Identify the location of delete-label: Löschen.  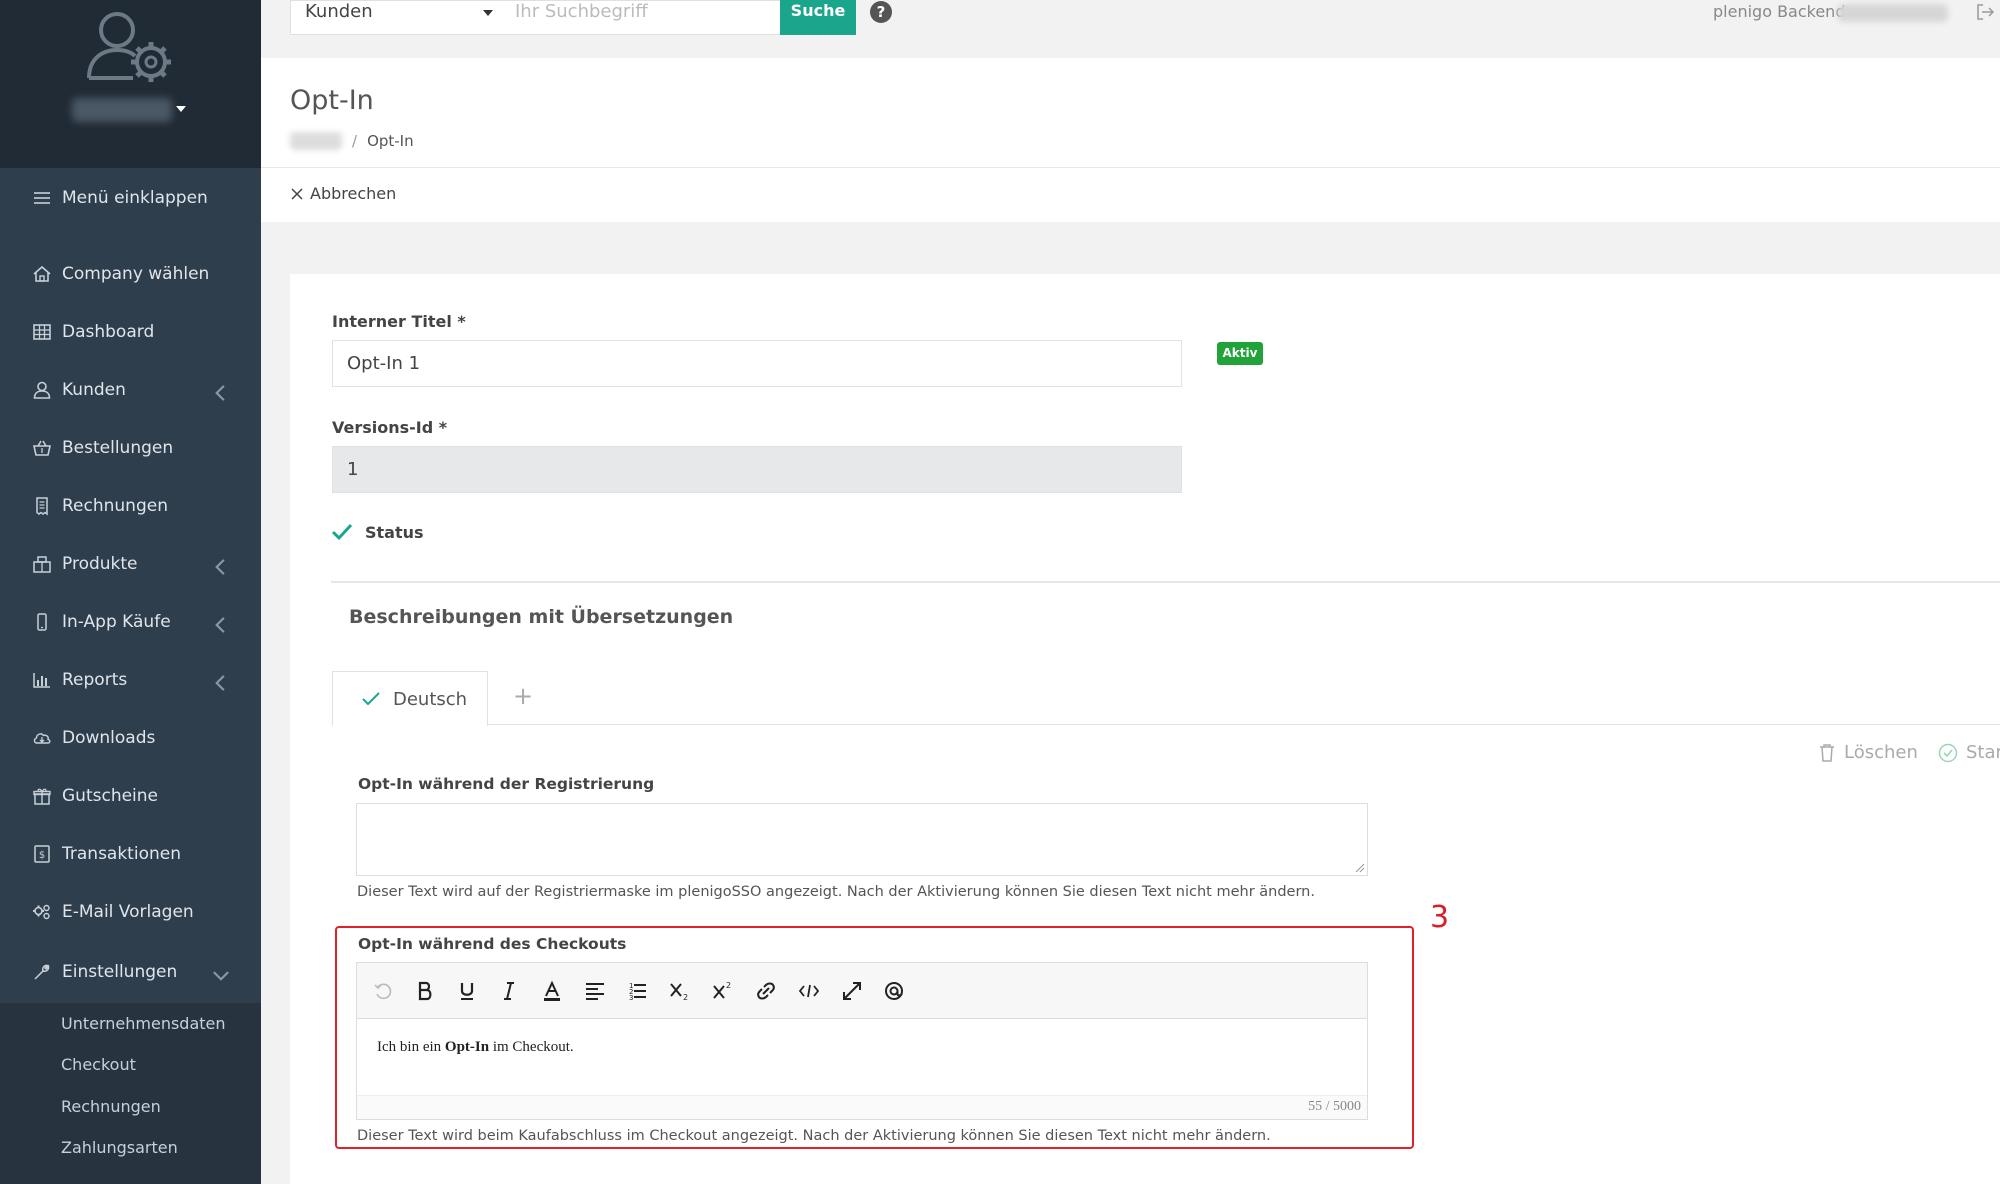
(1881, 752).